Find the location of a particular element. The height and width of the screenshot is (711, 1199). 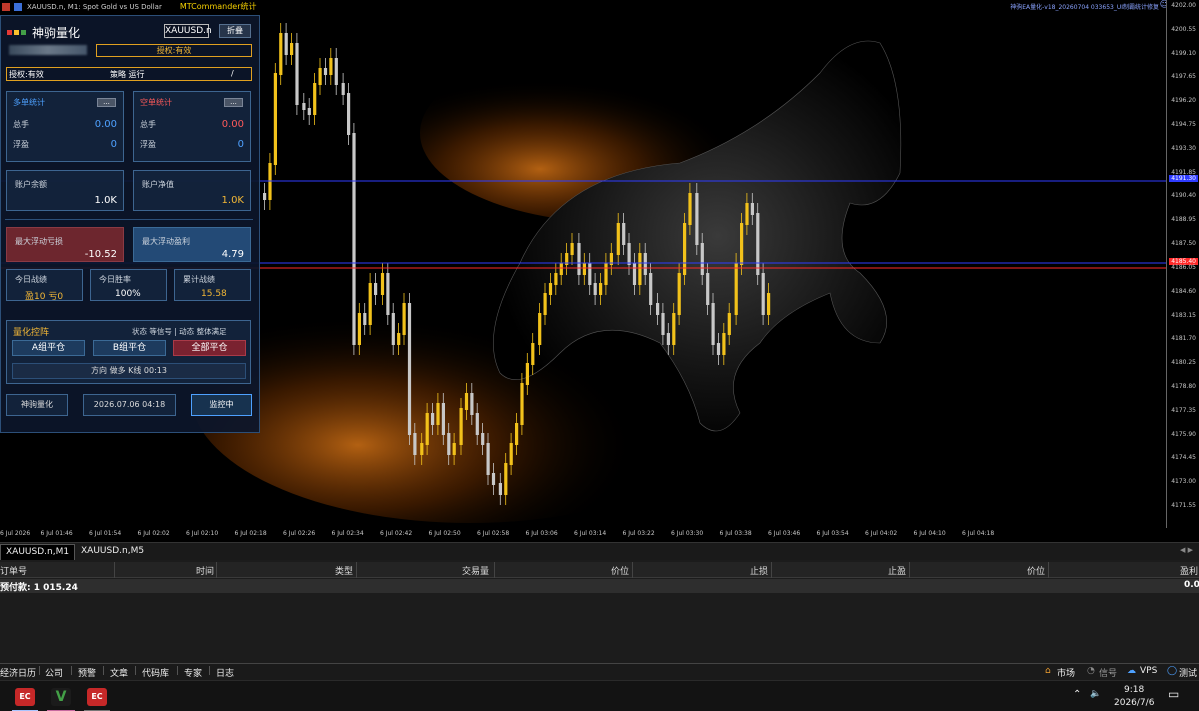

close-b-button: B组平仓 is located at coordinates (129, 348).